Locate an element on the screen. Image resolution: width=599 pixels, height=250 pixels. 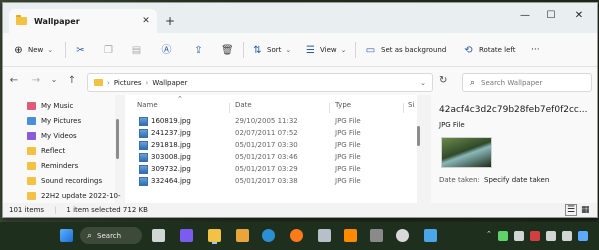
copy-button: ❐ is located at coordinates (108, 50).